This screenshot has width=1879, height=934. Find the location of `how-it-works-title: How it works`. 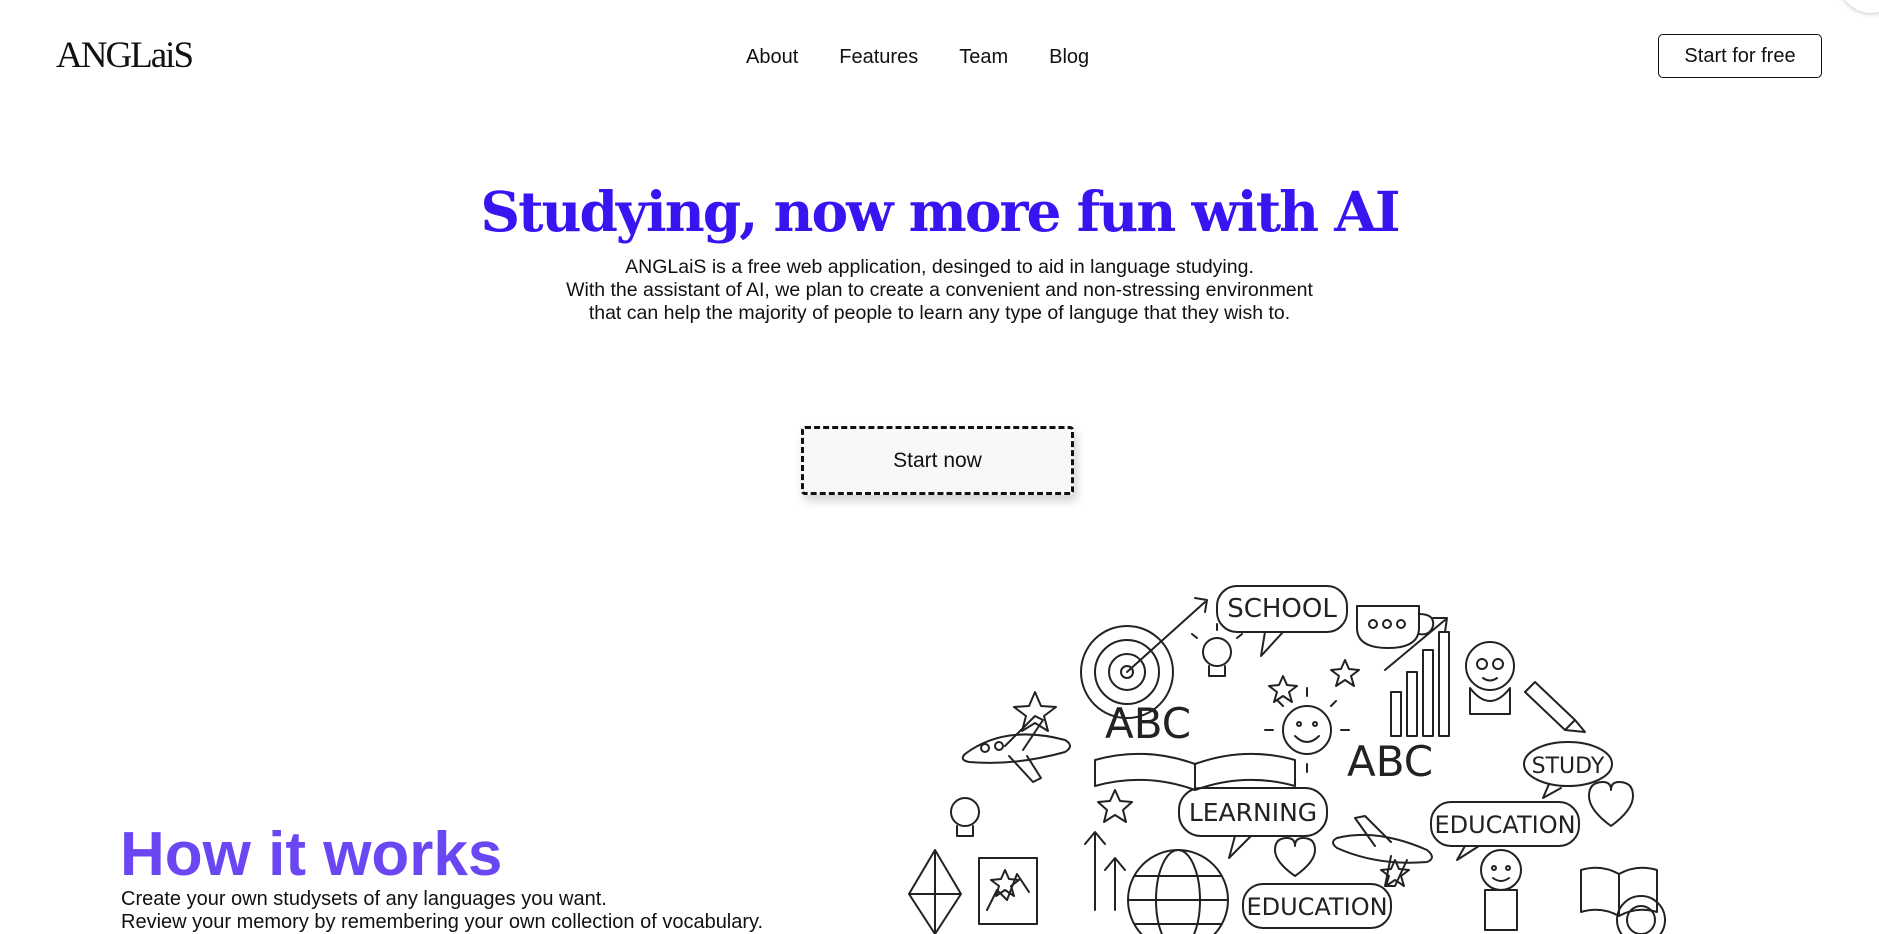

how-it-works-title: How it works is located at coordinates (311, 854).